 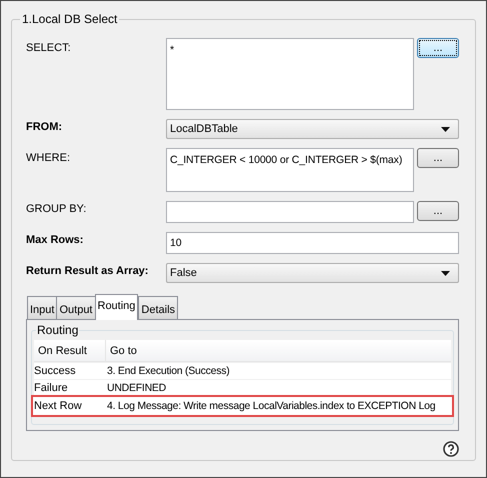 What do you see at coordinates (57, 209) in the screenshot?
I see `field-label: GROUP BY:` at bounding box center [57, 209].